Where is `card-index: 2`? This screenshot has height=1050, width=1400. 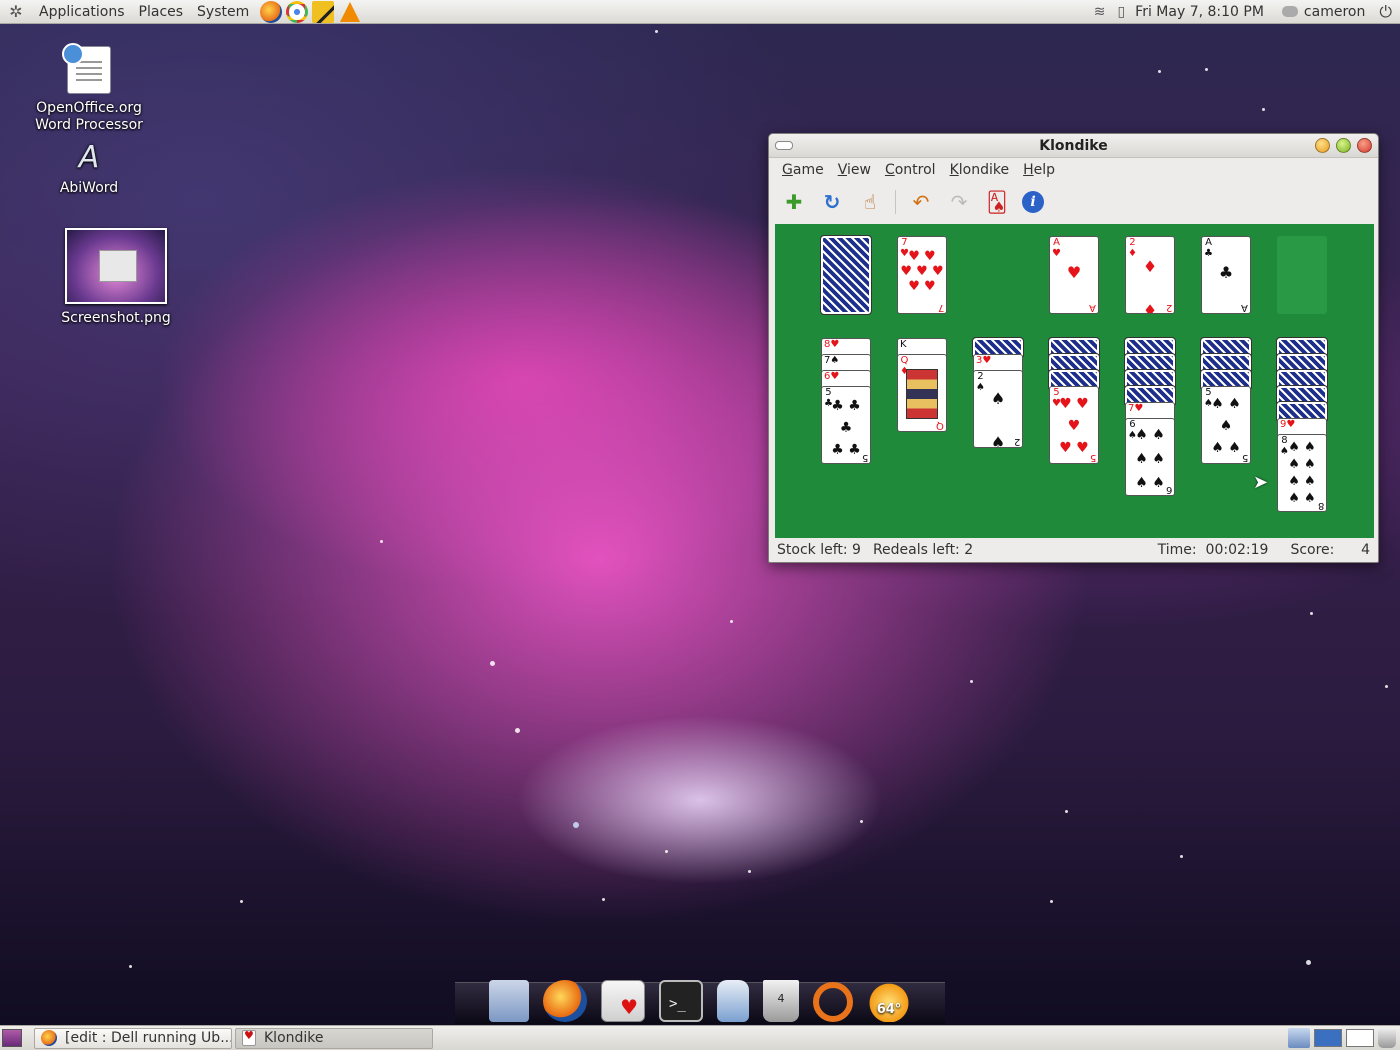 card-index: 2 is located at coordinates (1016, 441).